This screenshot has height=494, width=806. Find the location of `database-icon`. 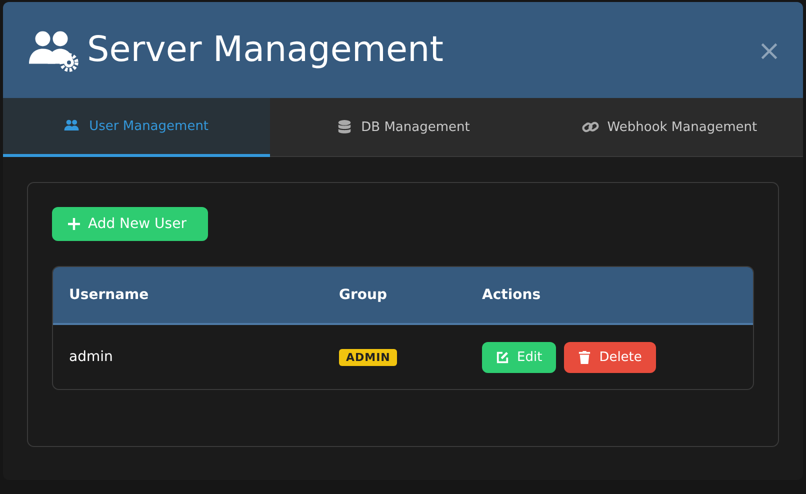

database-icon is located at coordinates (345, 127).